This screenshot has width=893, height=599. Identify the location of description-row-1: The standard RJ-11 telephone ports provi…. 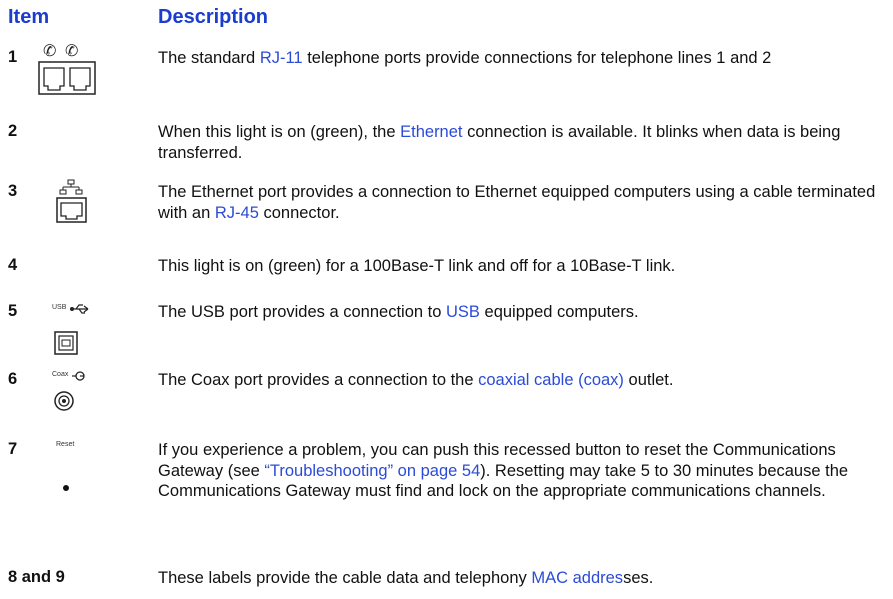
(465, 58).